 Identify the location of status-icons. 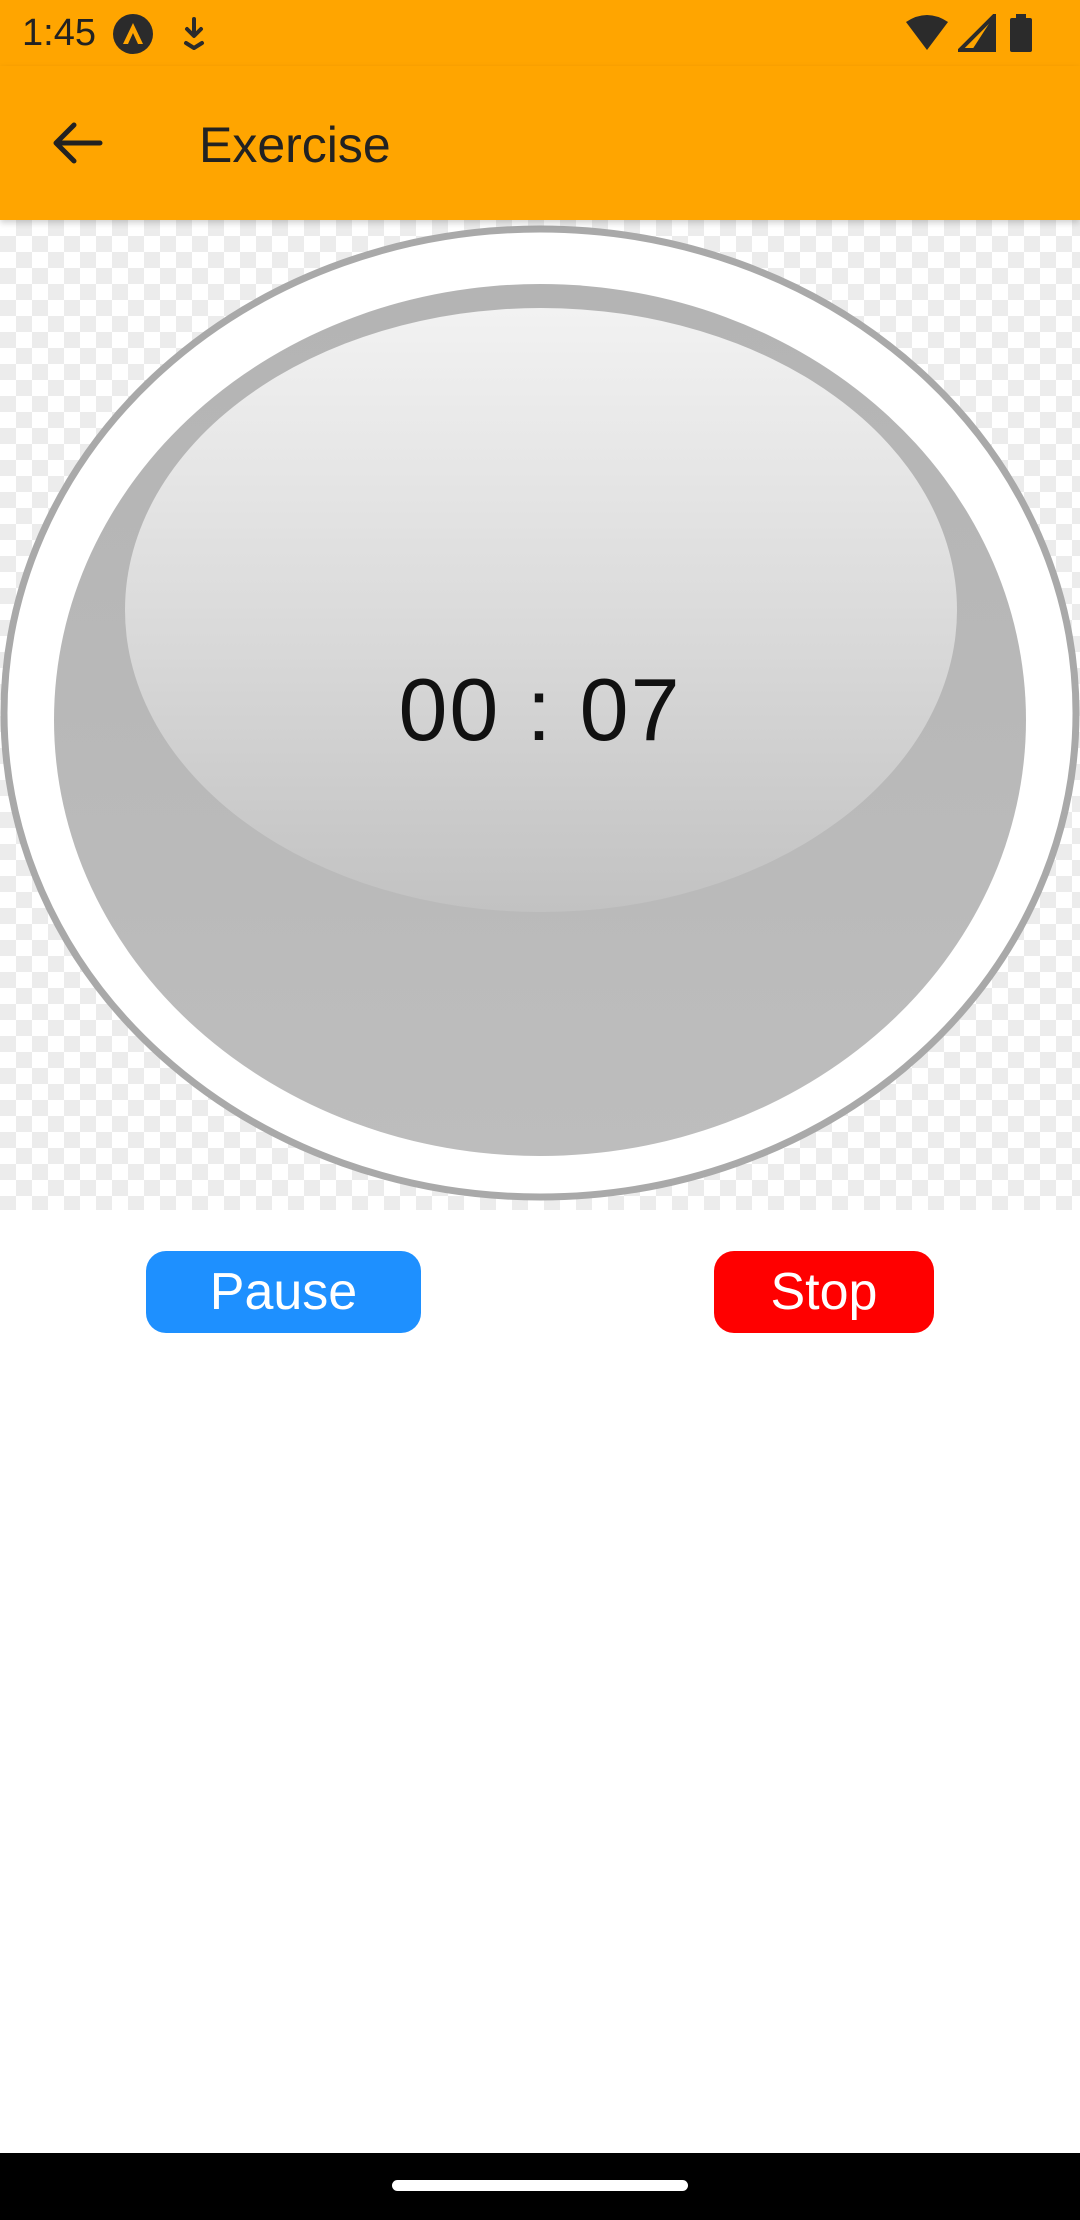
(979, 34).